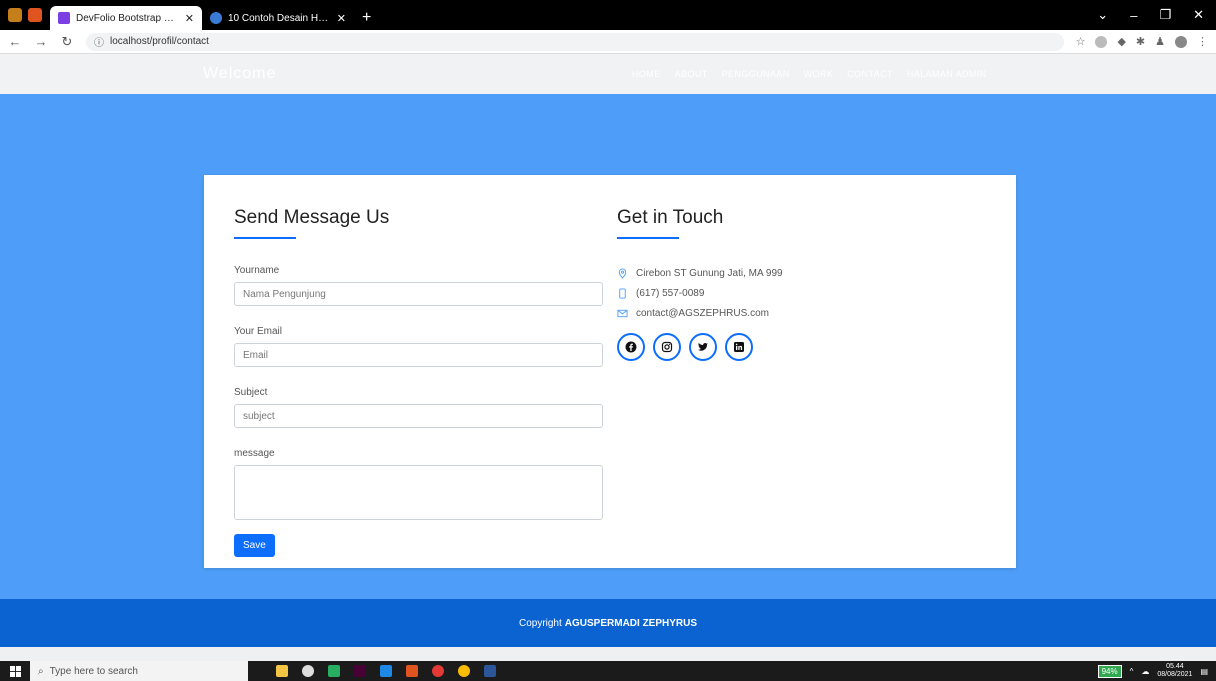  What do you see at coordinates (1181, 41) in the screenshot?
I see `avatar` at bounding box center [1181, 41].